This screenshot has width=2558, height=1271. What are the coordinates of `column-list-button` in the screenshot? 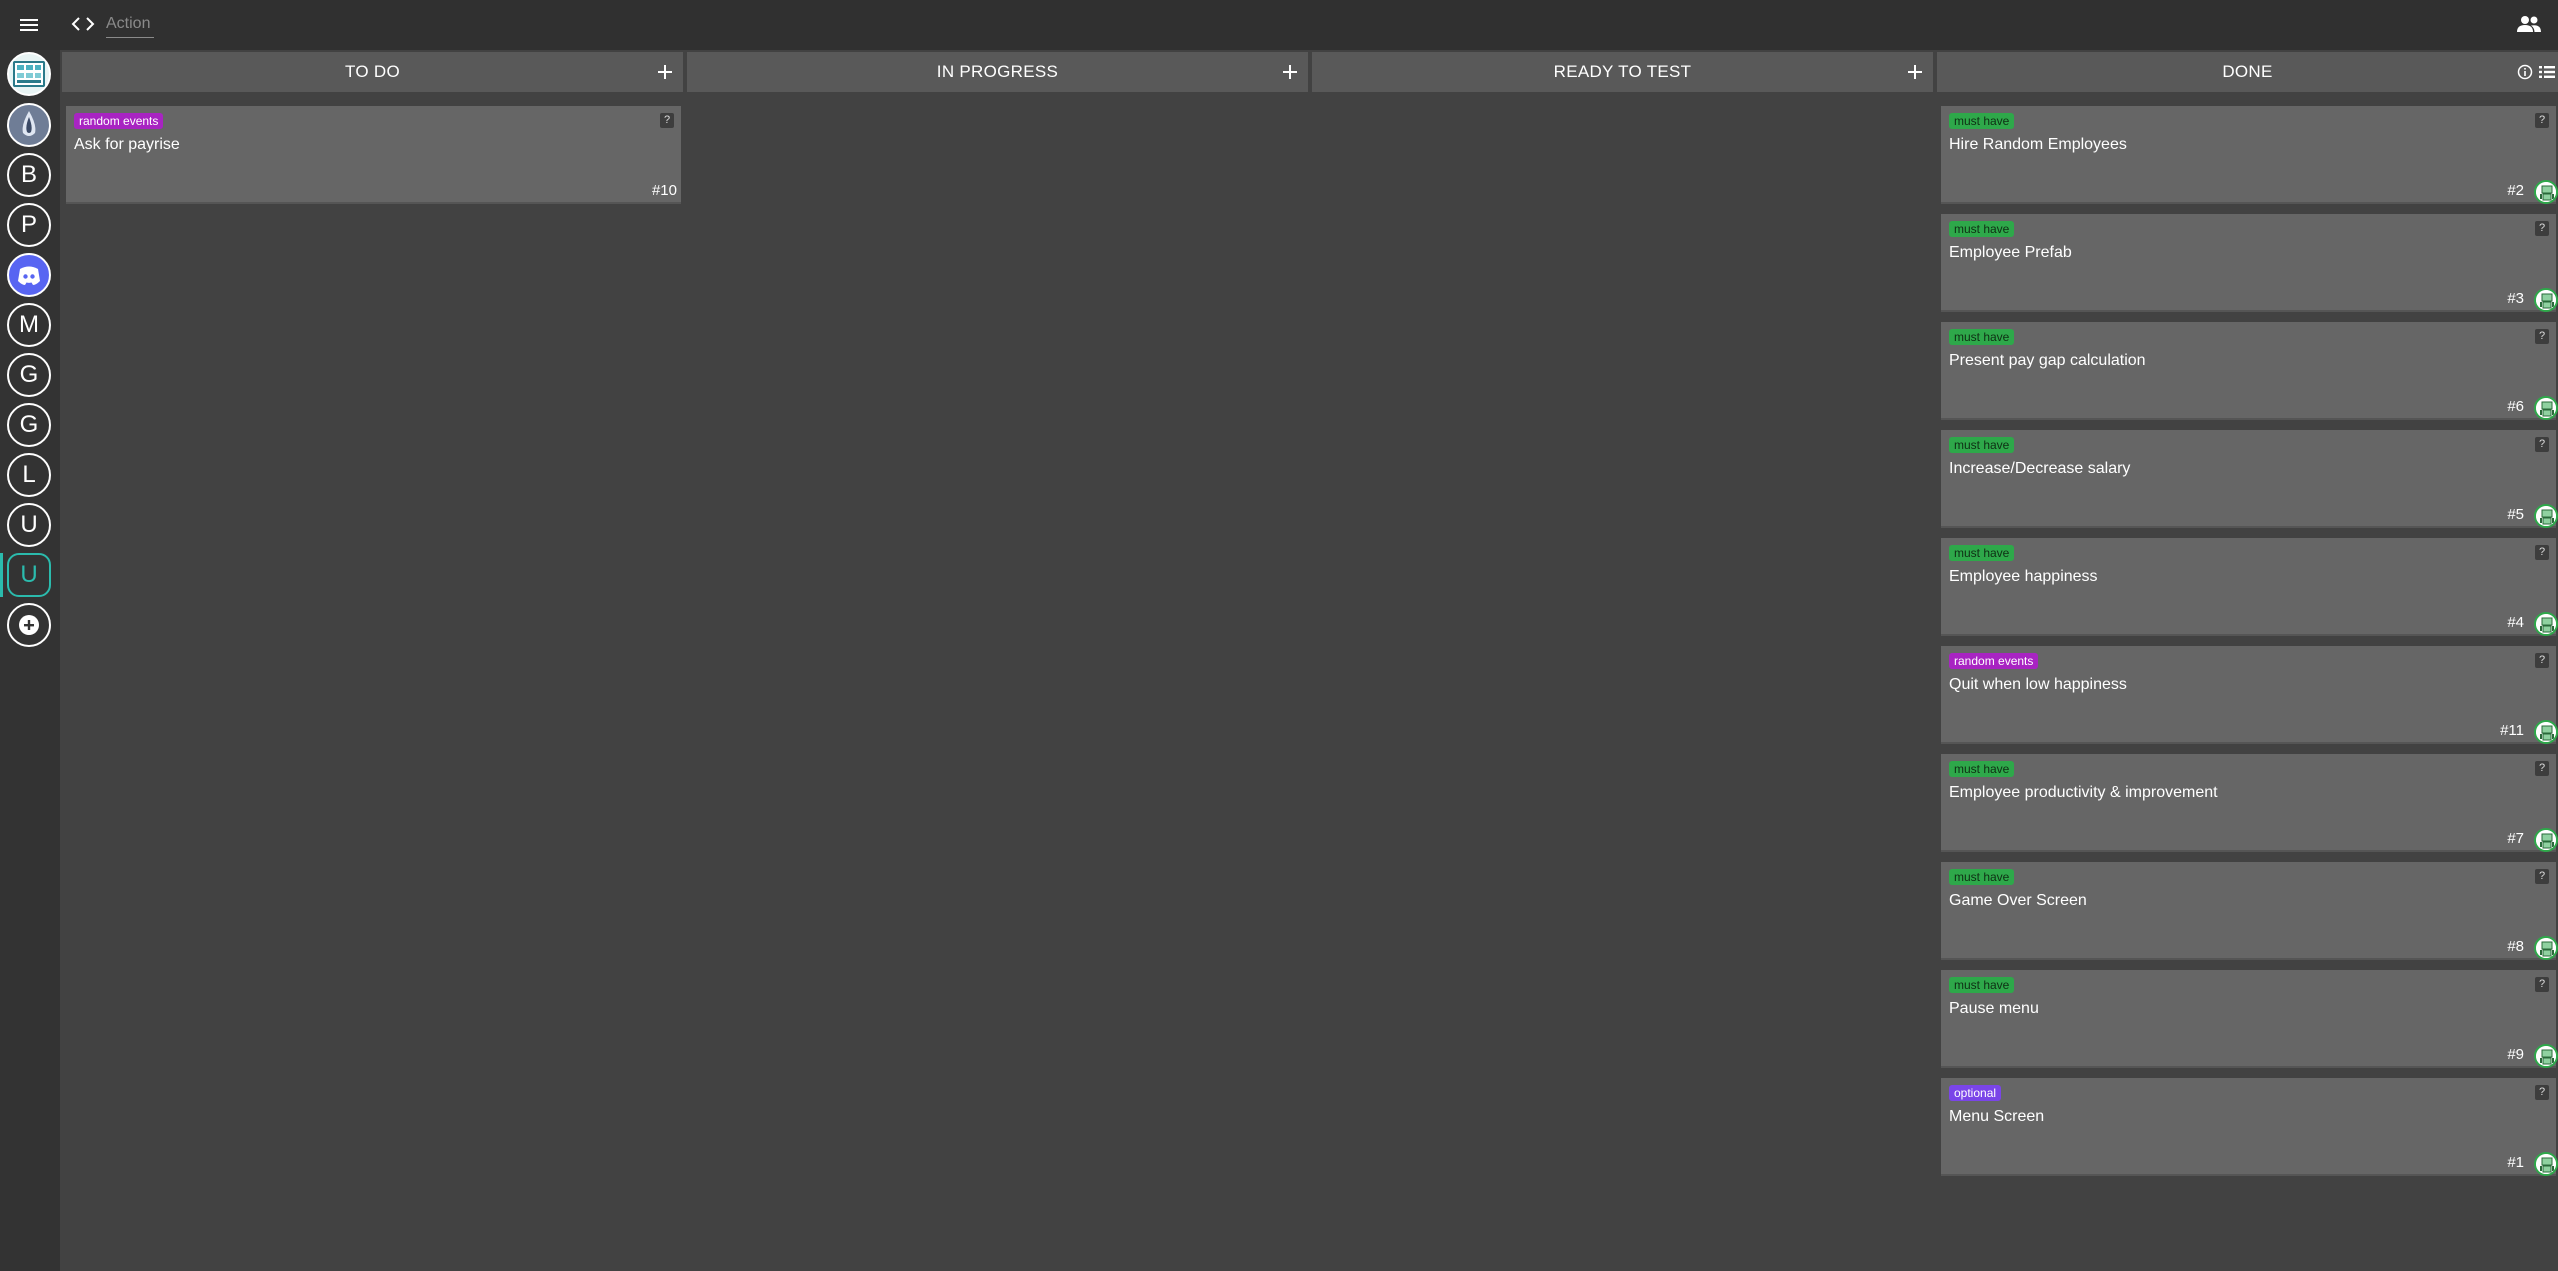 It's located at (2547, 72).